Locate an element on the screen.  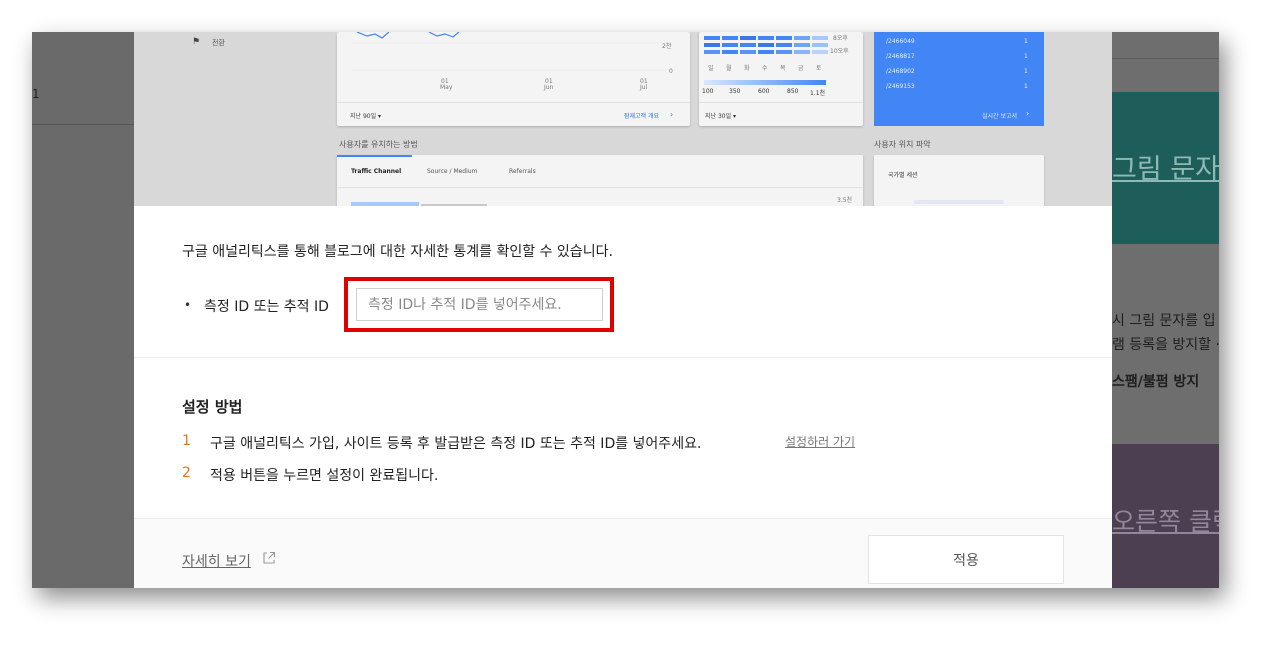
x-tick-month: Jul is located at coordinates (644, 87).